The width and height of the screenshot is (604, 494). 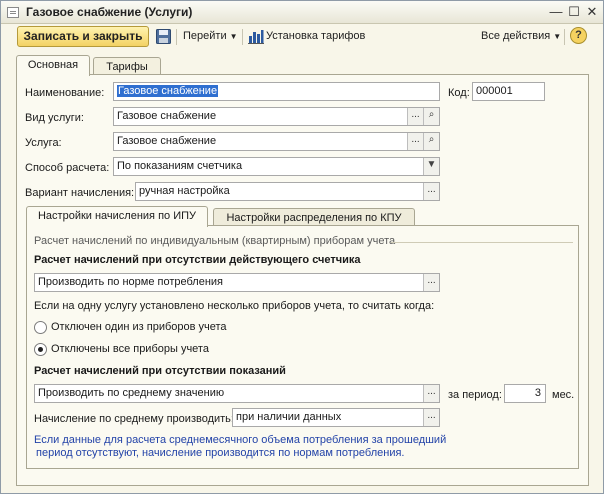 I want to click on no-meter-value: Производить по норме потребления, so click(x=130, y=282).